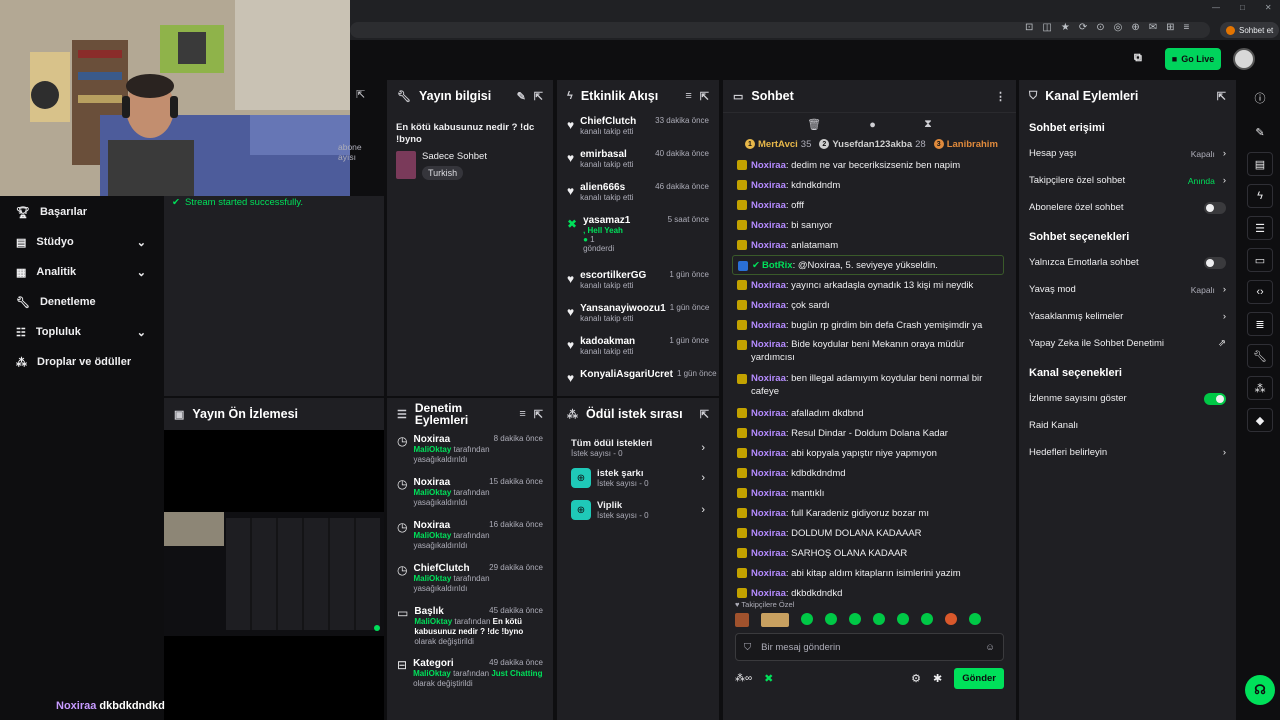  I want to click on sidebar-item-5: ⁂ Droplar ve ödüller, so click(81, 362).